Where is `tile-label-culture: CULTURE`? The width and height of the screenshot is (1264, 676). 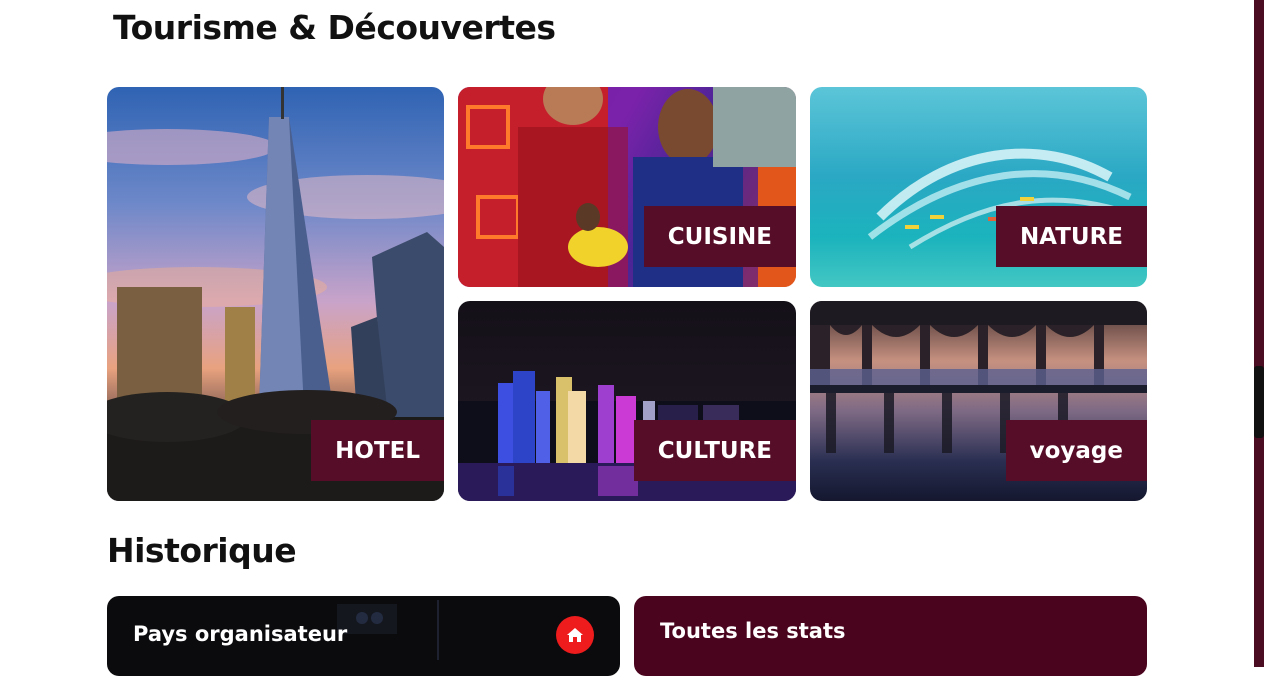 tile-label-culture: CULTURE is located at coordinates (714, 450).